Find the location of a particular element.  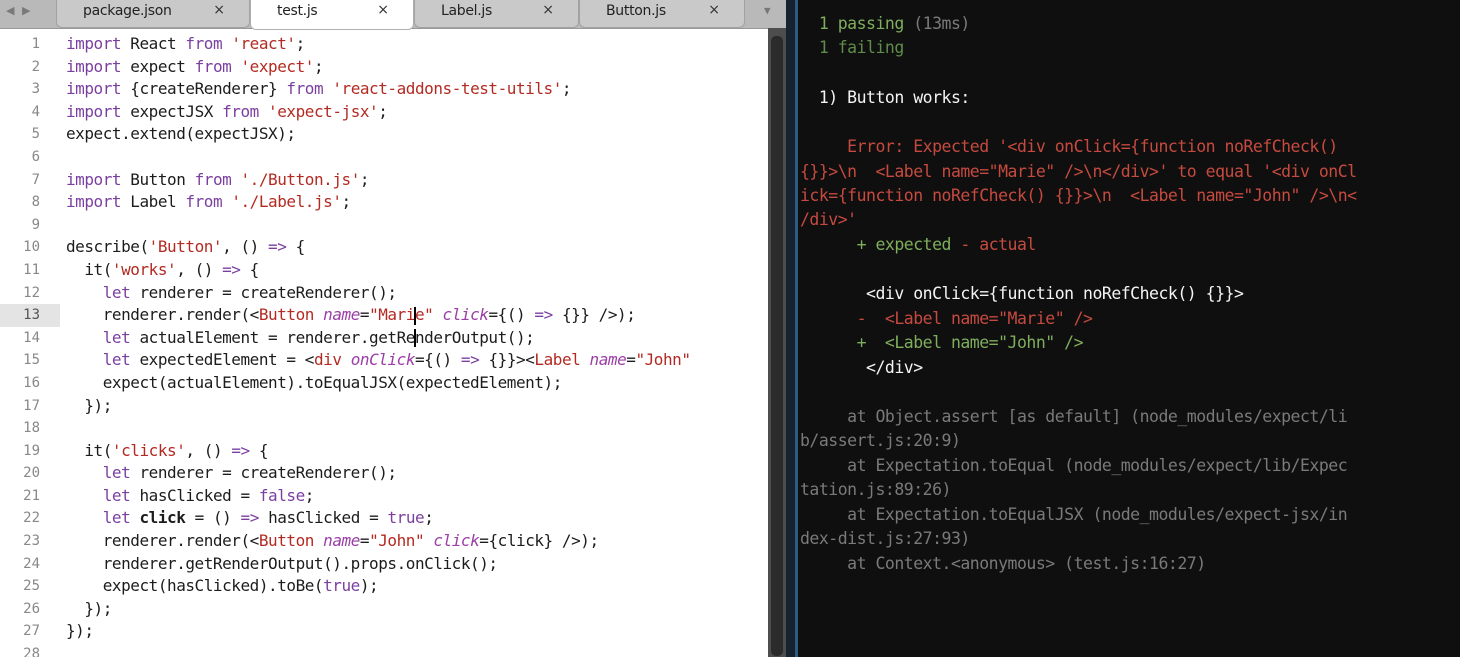

code-line: let click = () => hasClicked = true; is located at coordinates (417, 518).